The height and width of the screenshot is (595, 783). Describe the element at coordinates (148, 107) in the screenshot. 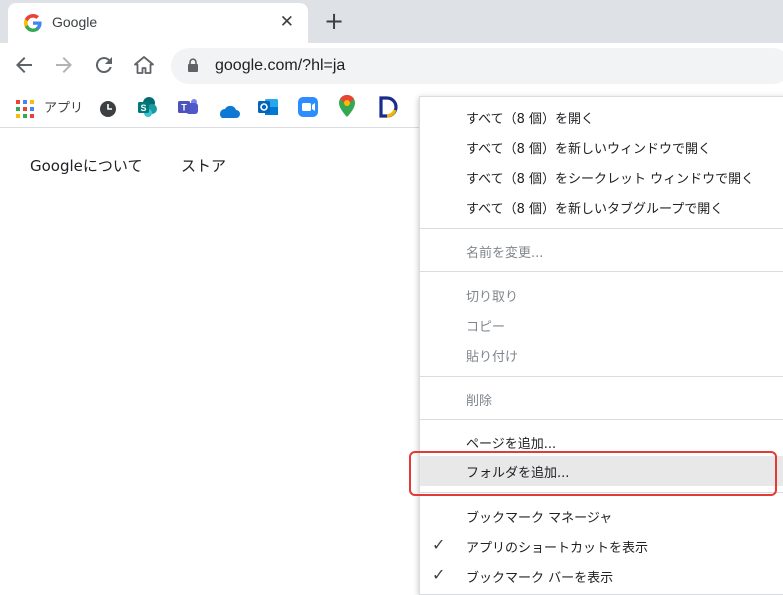

I see `sharepoint-icon: S` at that location.